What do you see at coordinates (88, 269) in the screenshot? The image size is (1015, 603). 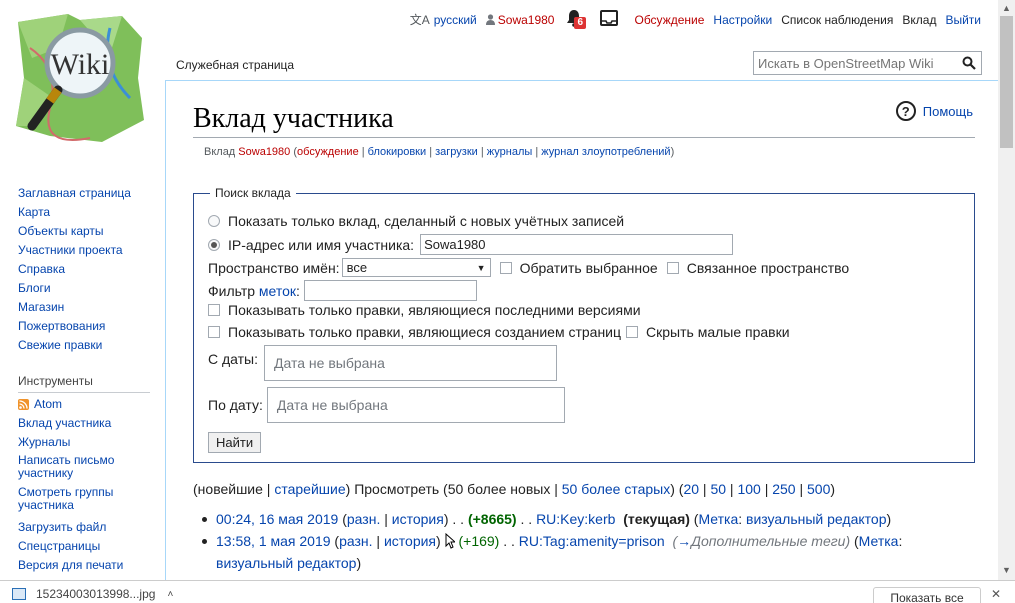 I see `sidebar-item-help: Справка` at bounding box center [88, 269].